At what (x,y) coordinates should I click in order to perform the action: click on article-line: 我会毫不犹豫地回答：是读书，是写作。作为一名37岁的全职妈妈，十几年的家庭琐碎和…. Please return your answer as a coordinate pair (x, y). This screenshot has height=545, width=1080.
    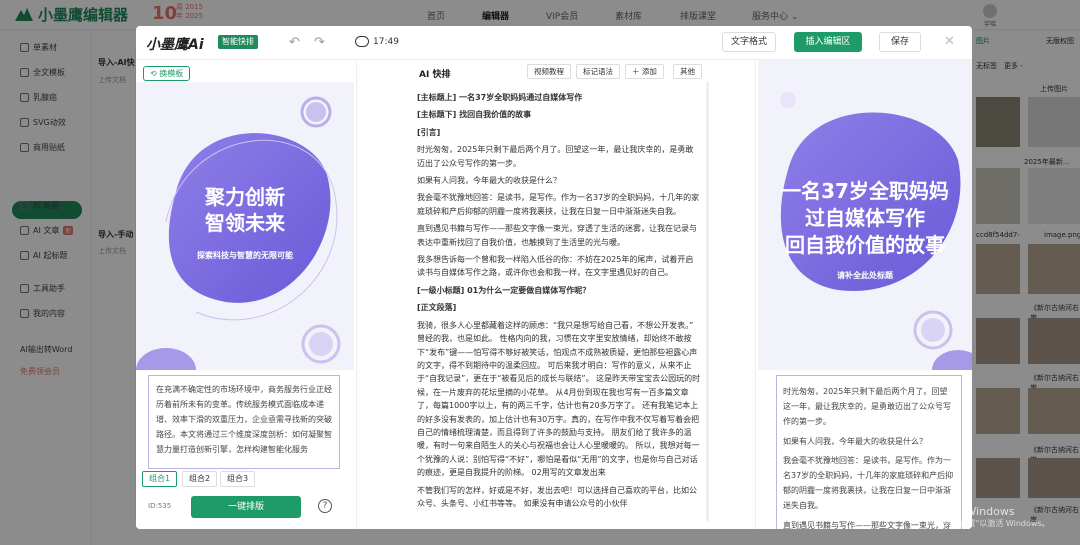
    Looking at the image, I should click on (558, 204).